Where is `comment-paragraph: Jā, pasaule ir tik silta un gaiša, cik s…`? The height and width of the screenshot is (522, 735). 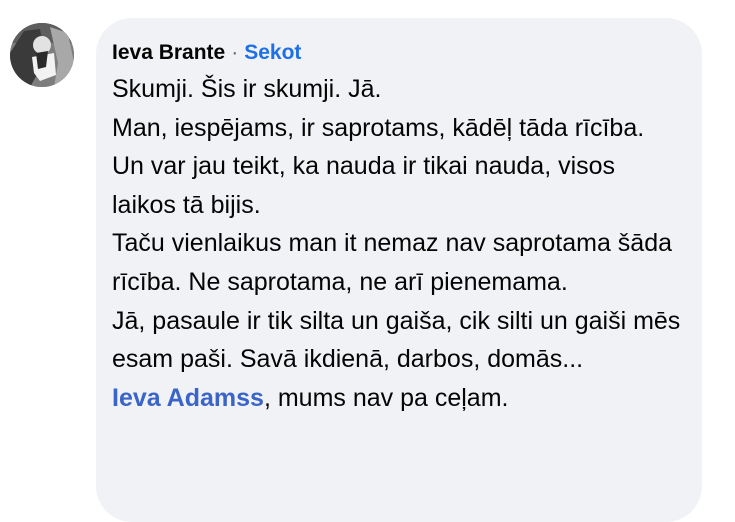
comment-paragraph: Jā, pasaule ir tik silta un gaiša, cik s… is located at coordinates (396, 340).